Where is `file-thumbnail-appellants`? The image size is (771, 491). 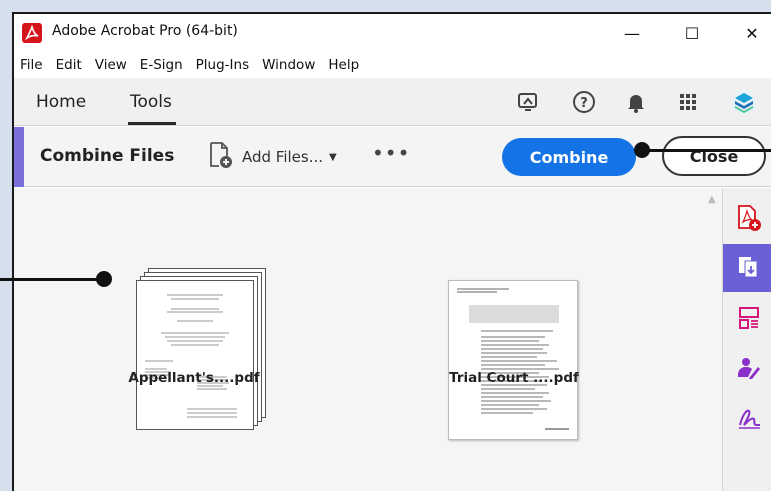
file-thumbnail-appellants is located at coordinates (204, 353).